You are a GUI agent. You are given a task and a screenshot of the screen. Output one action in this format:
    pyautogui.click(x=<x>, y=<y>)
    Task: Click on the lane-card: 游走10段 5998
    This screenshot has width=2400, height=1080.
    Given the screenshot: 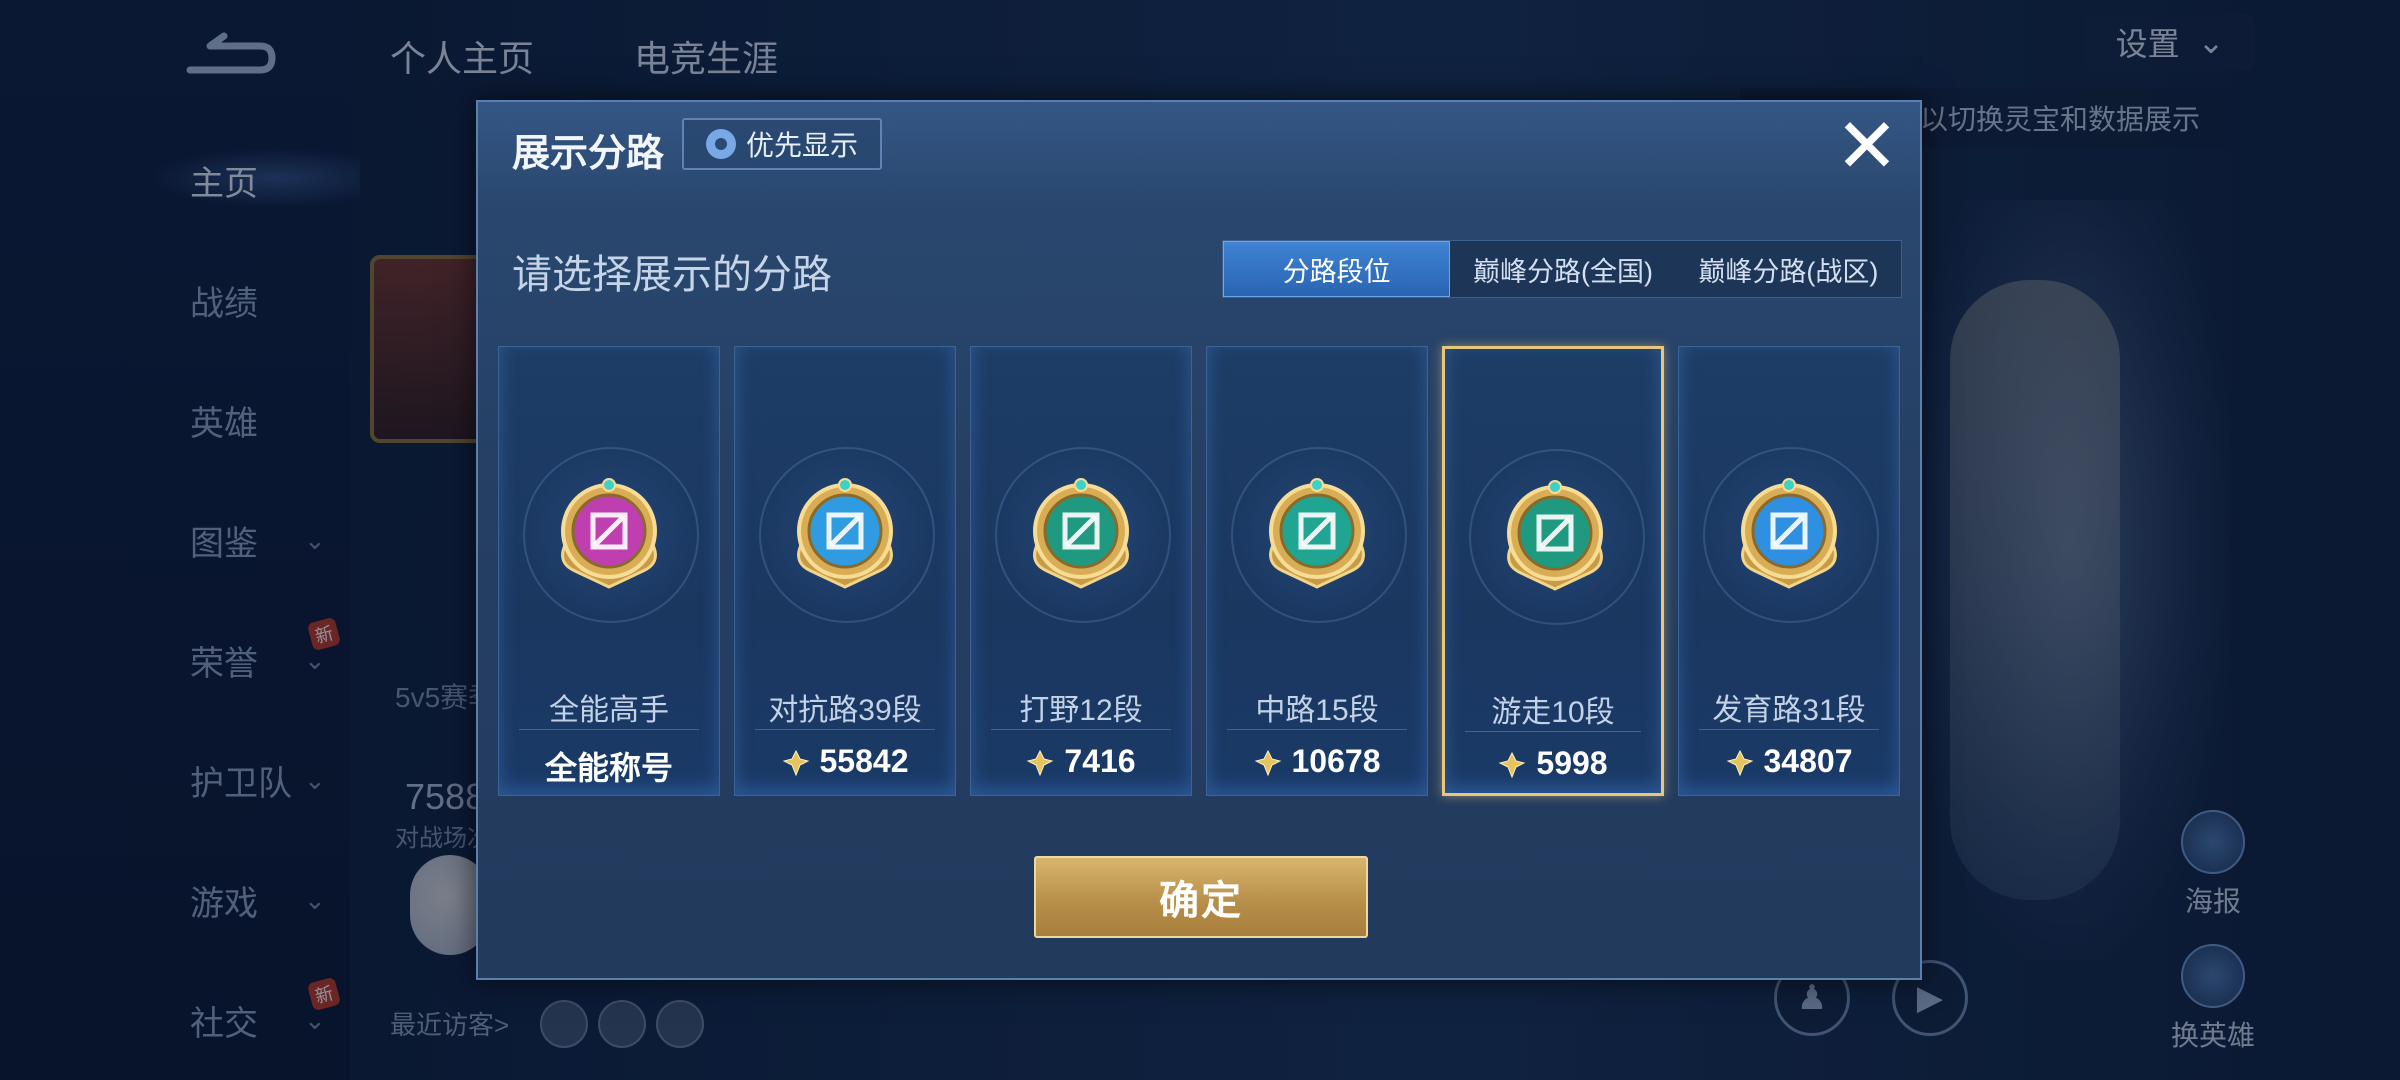 What is the action you would take?
    pyautogui.click(x=1553, y=571)
    